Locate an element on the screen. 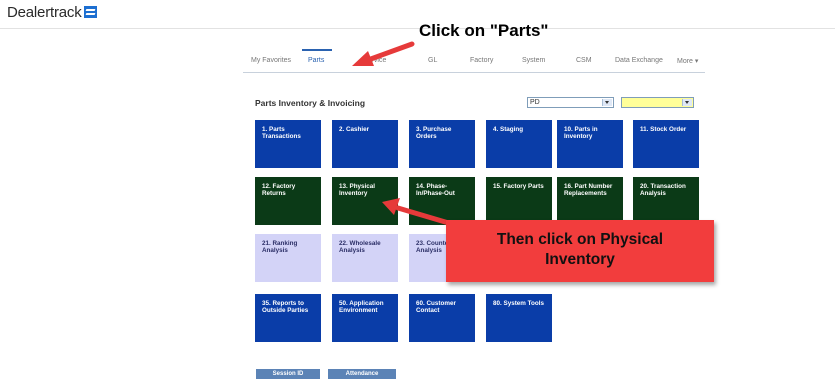  arrow-to-physical-inventory-icon is located at coordinates (418, 212).